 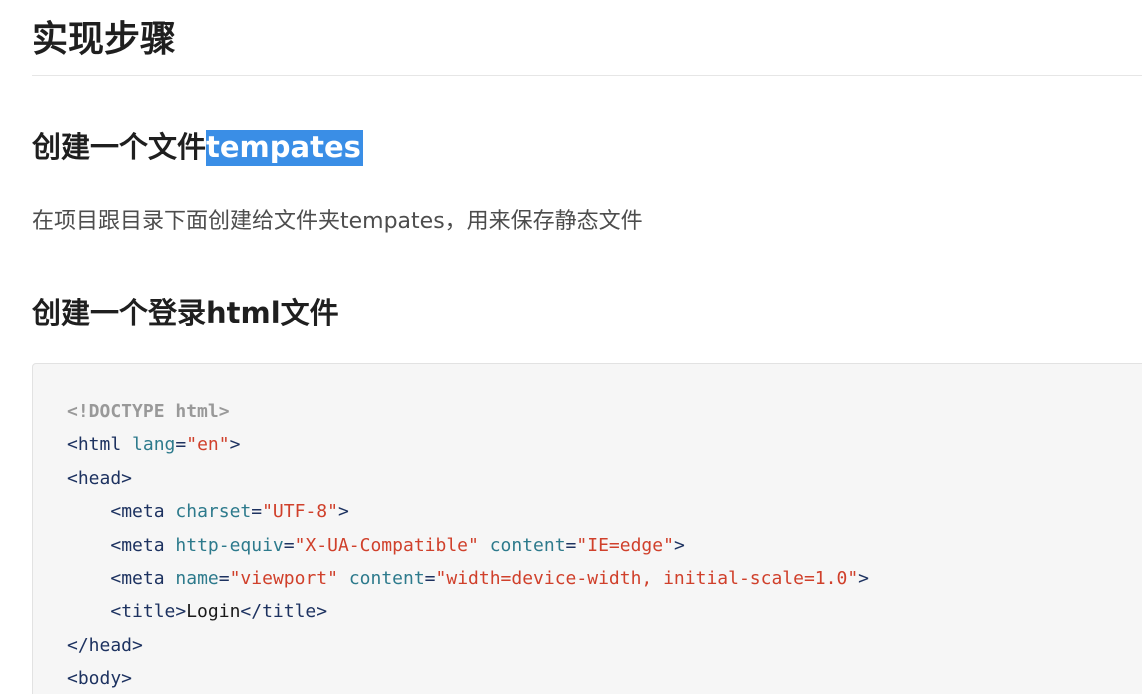 What do you see at coordinates (468, 444) in the screenshot?
I see `code-line: <html lang="en">` at bounding box center [468, 444].